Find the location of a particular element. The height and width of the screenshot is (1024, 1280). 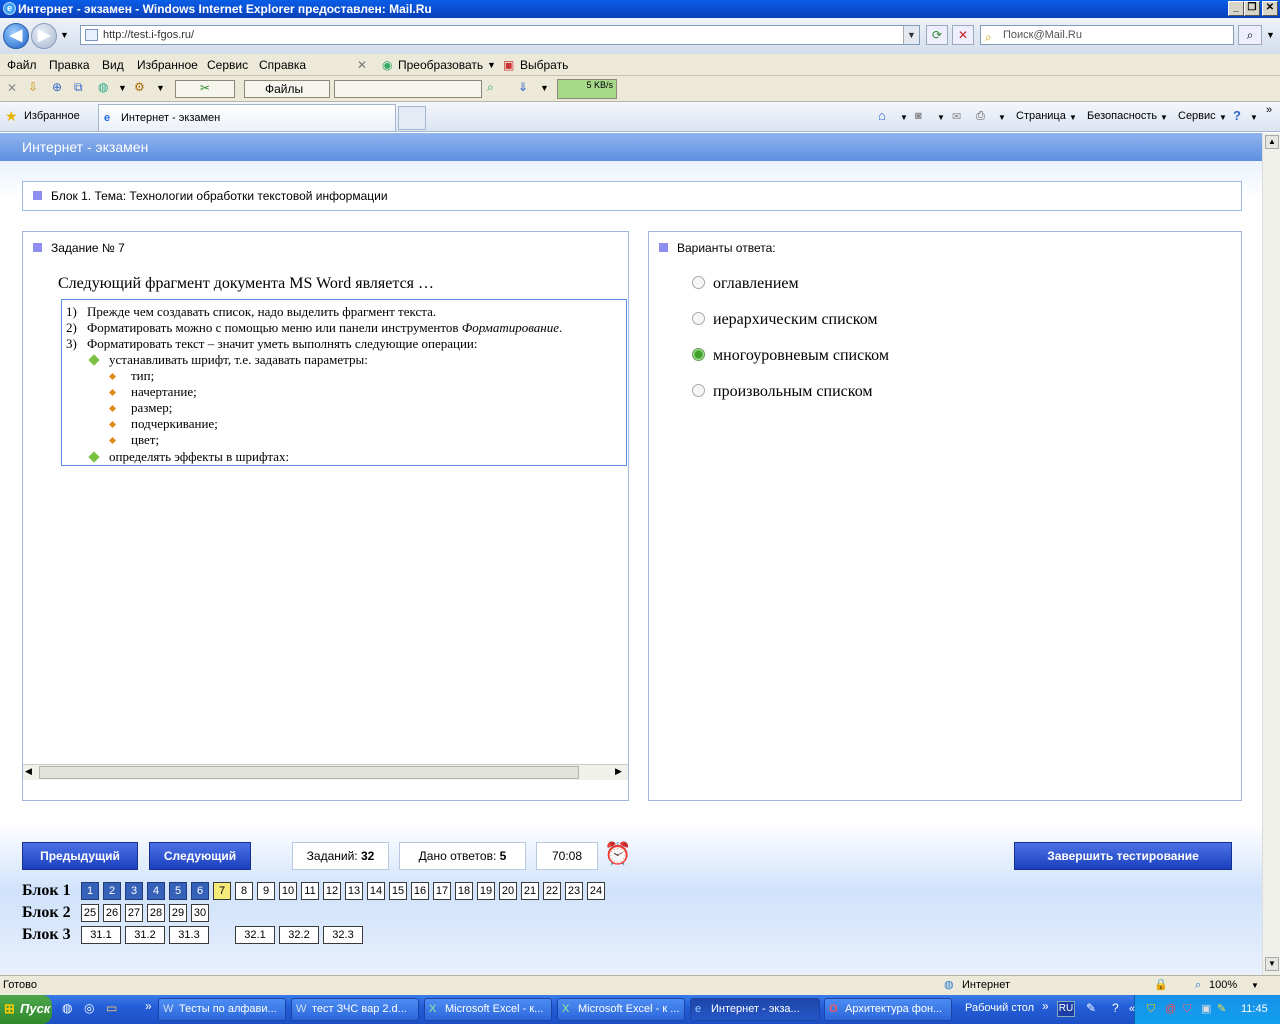

new-tab-button is located at coordinates (412, 118).